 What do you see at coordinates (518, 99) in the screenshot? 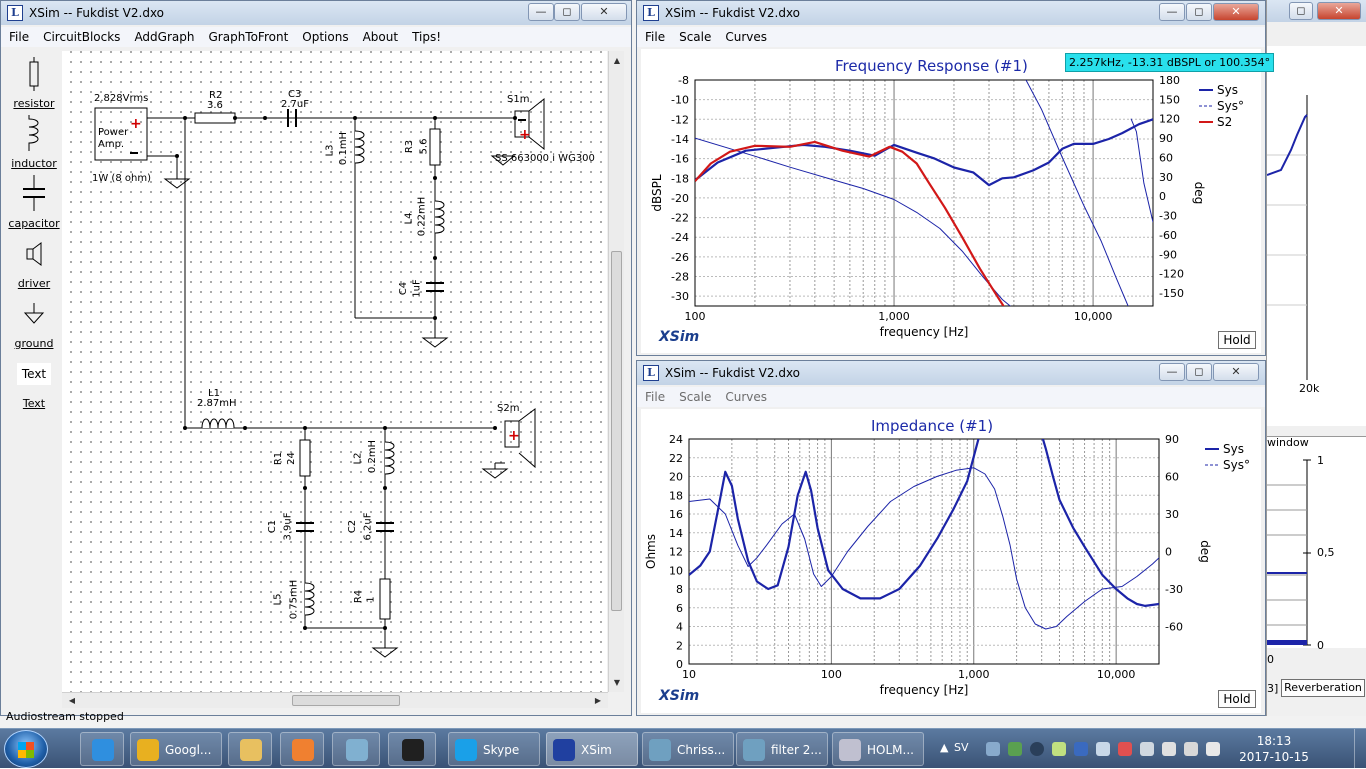
I see `s1m-name: S1m` at bounding box center [518, 99].